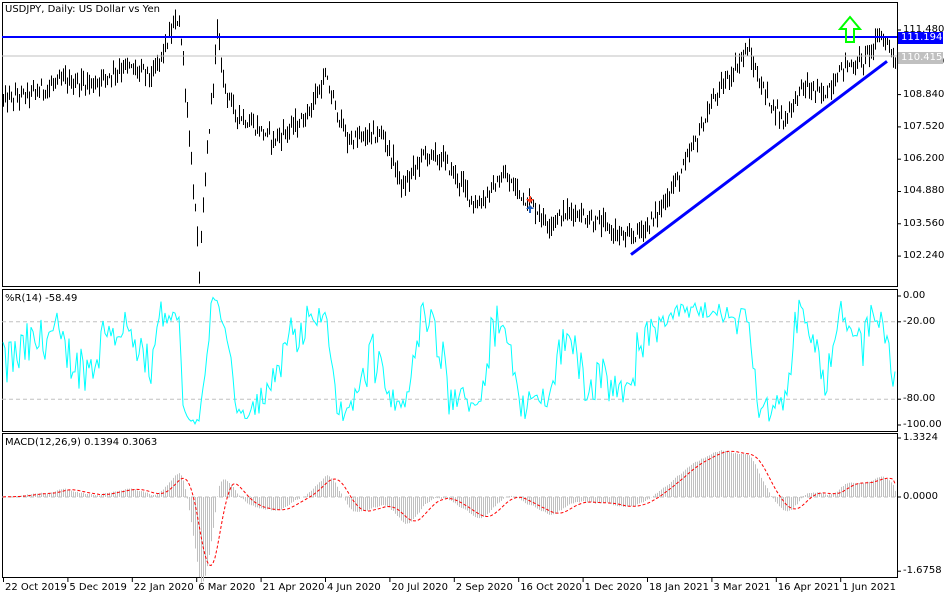 Image resolution: width=950 pixels, height=600 pixels. I want to click on trendline, so click(759, 158).